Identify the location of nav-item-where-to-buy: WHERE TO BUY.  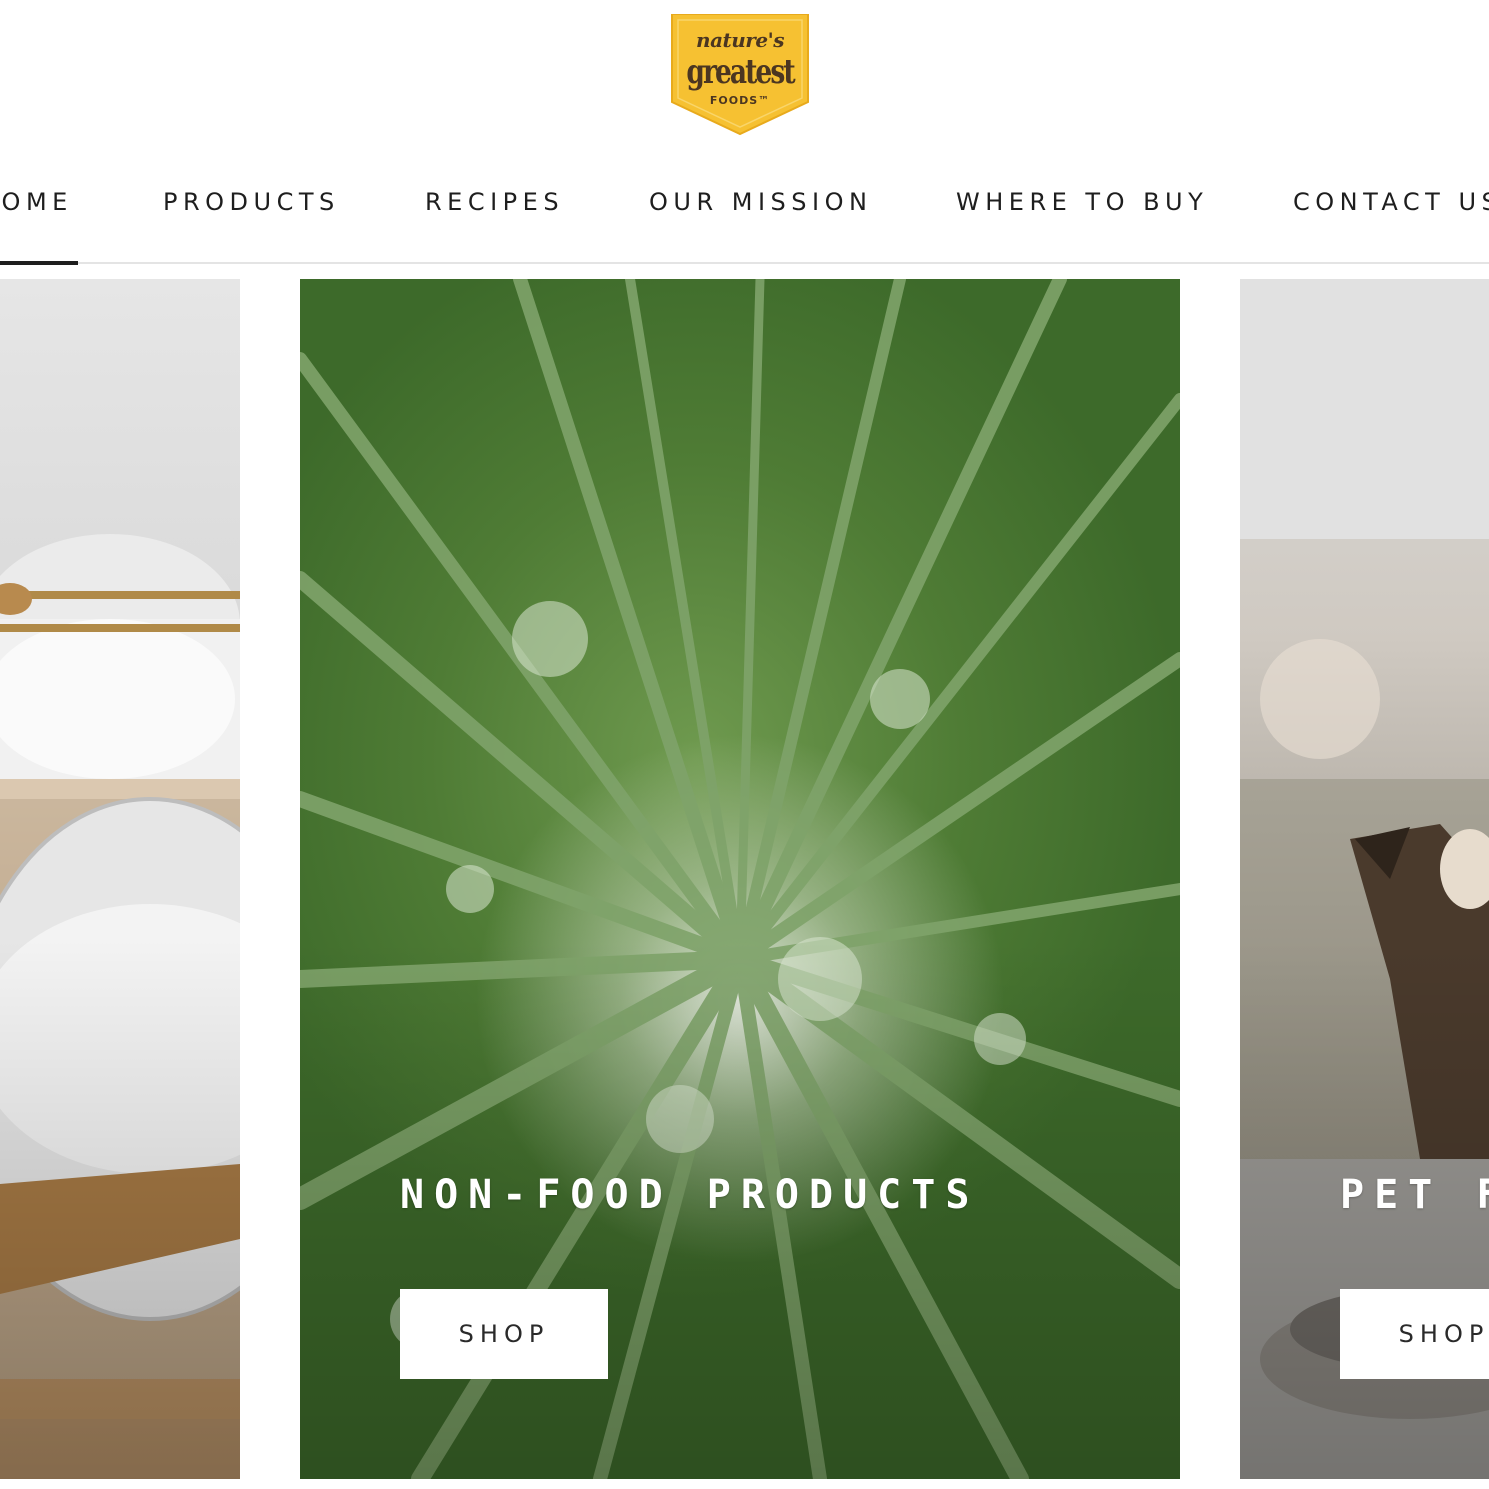
(1082, 202).